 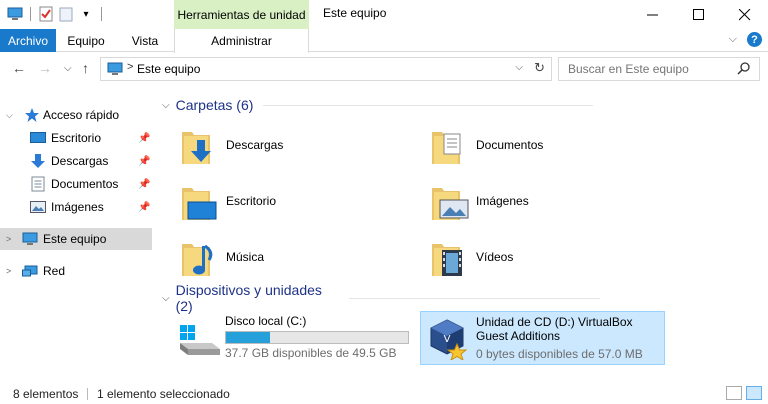 What do you see at coordinates (45, 68) in the screenshot?
I see `forward-icon: →` at bounding box center [45, 68].